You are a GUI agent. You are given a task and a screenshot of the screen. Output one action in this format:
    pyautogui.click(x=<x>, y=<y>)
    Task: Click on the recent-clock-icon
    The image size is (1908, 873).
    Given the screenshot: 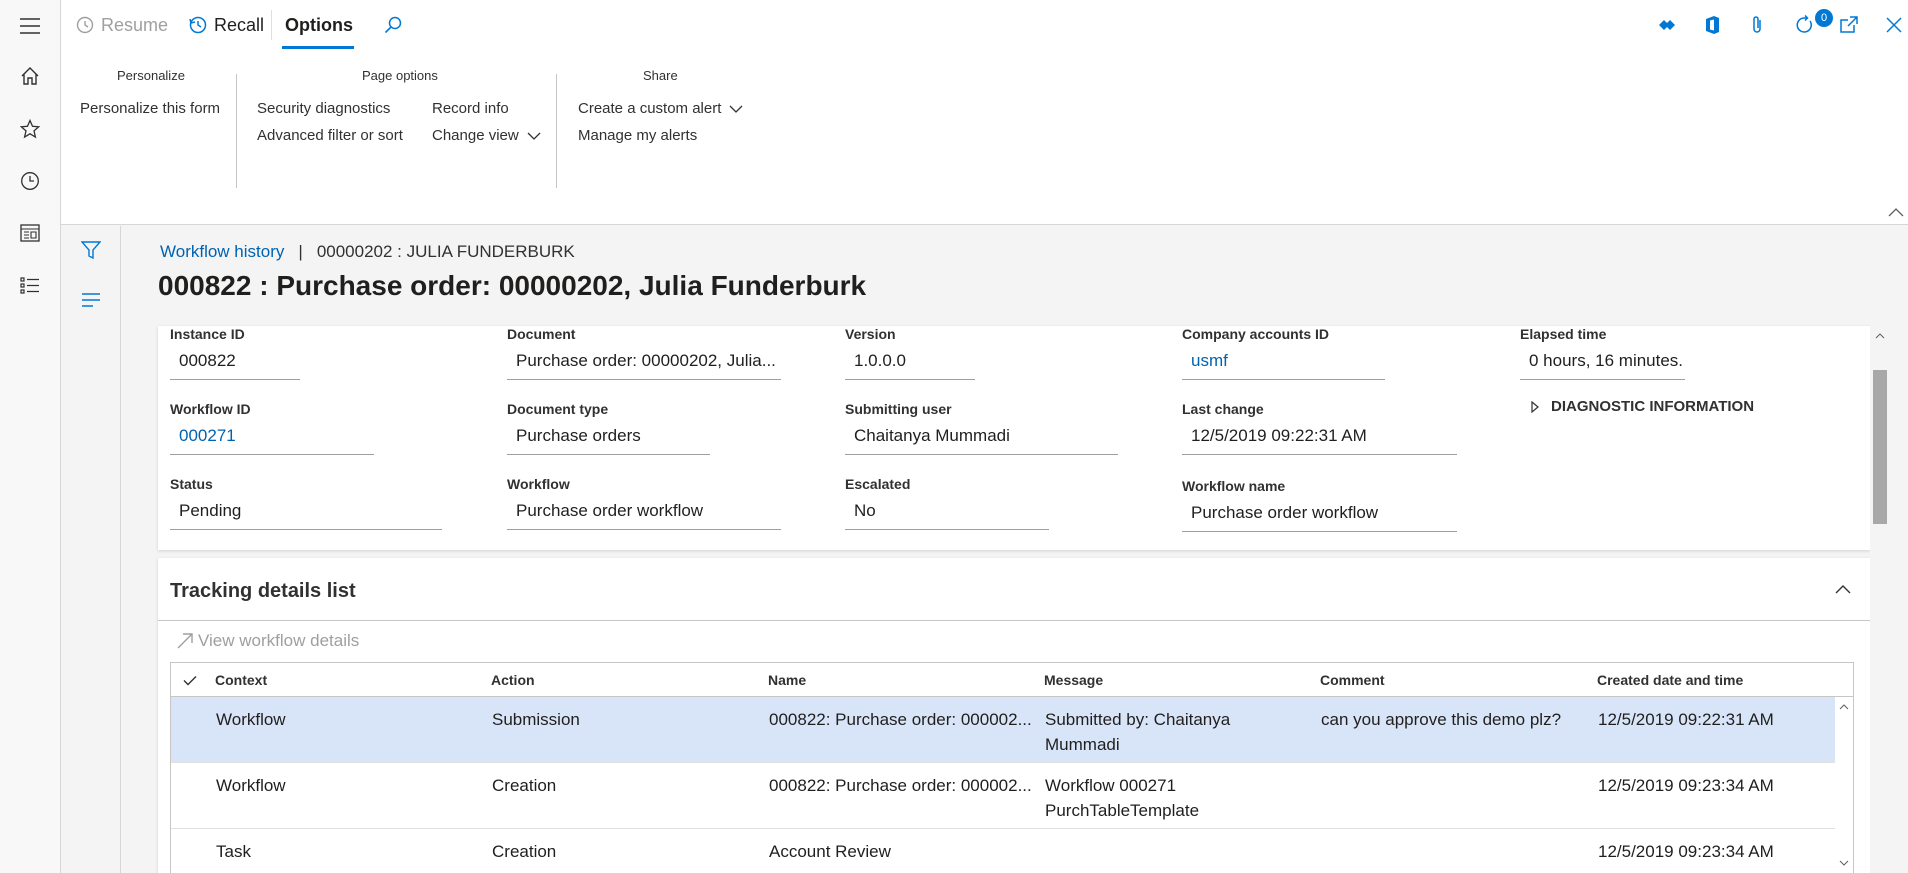 What is the action you would take?
    pyautogui.click(x=30, y=181)
    